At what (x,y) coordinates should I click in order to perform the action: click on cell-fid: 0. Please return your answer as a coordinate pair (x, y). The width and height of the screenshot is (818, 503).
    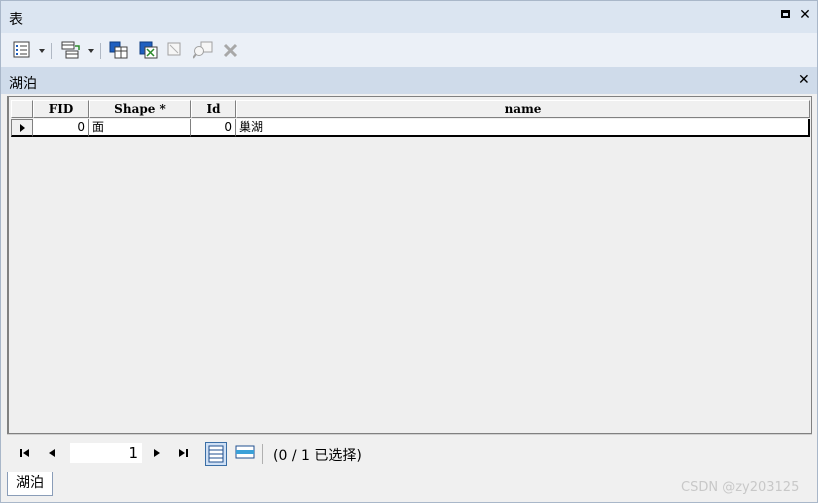
    Looking at the image, I should click on (61, 128).